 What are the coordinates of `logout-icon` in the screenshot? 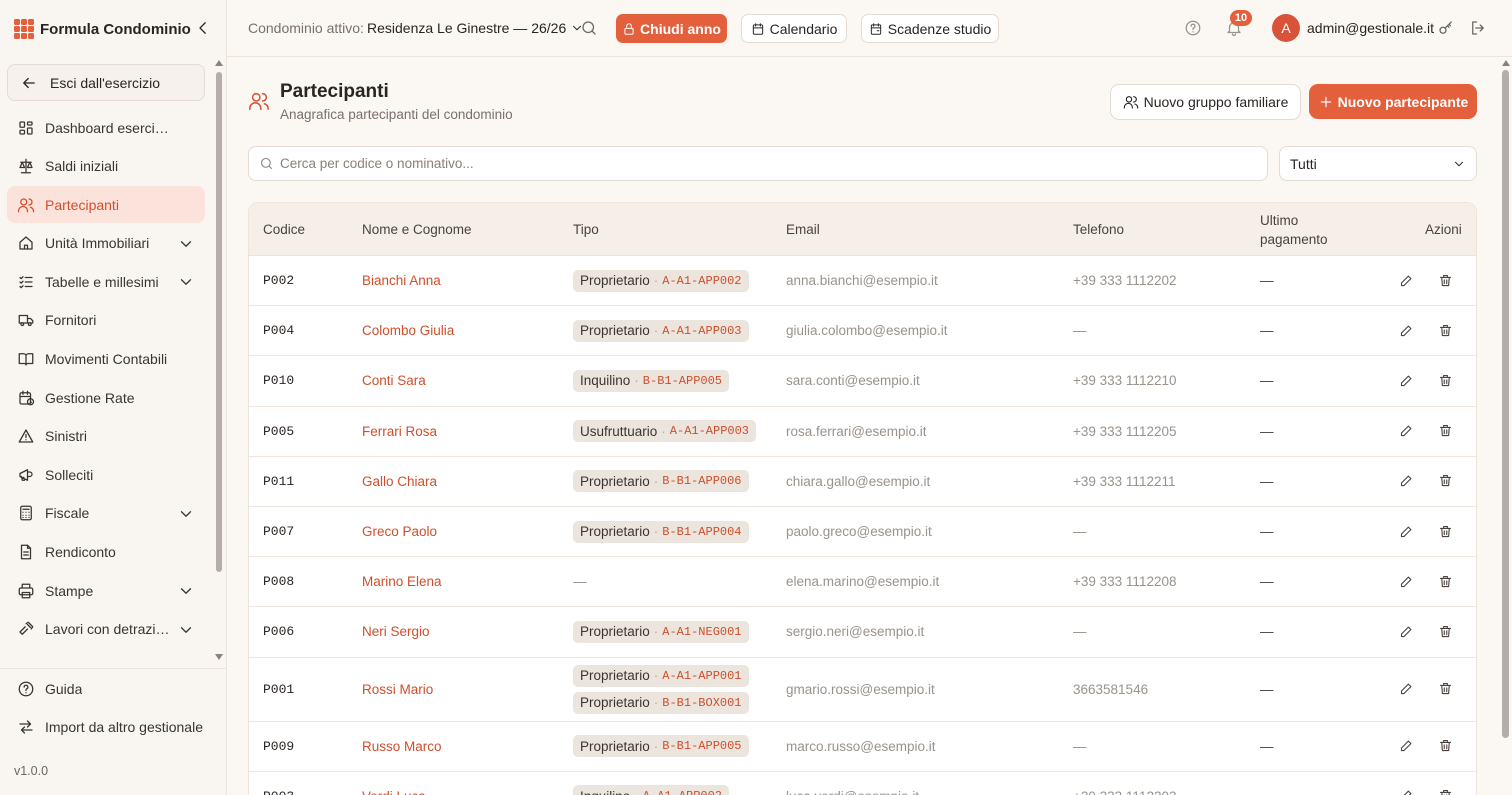 It's located at (1478, 28).